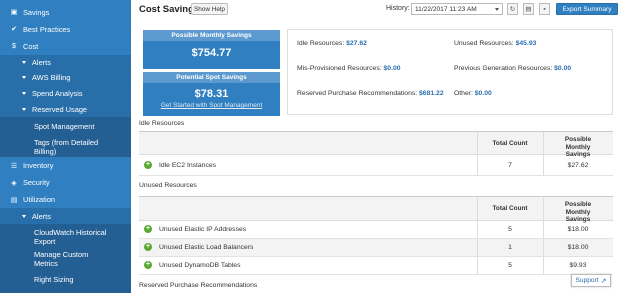  What do you see at coordinates (198, 285) in the screenshot?
I see `reserved-recommendations-heading: Reserved Purchase Recommendations` at bounding box center [198, 285].